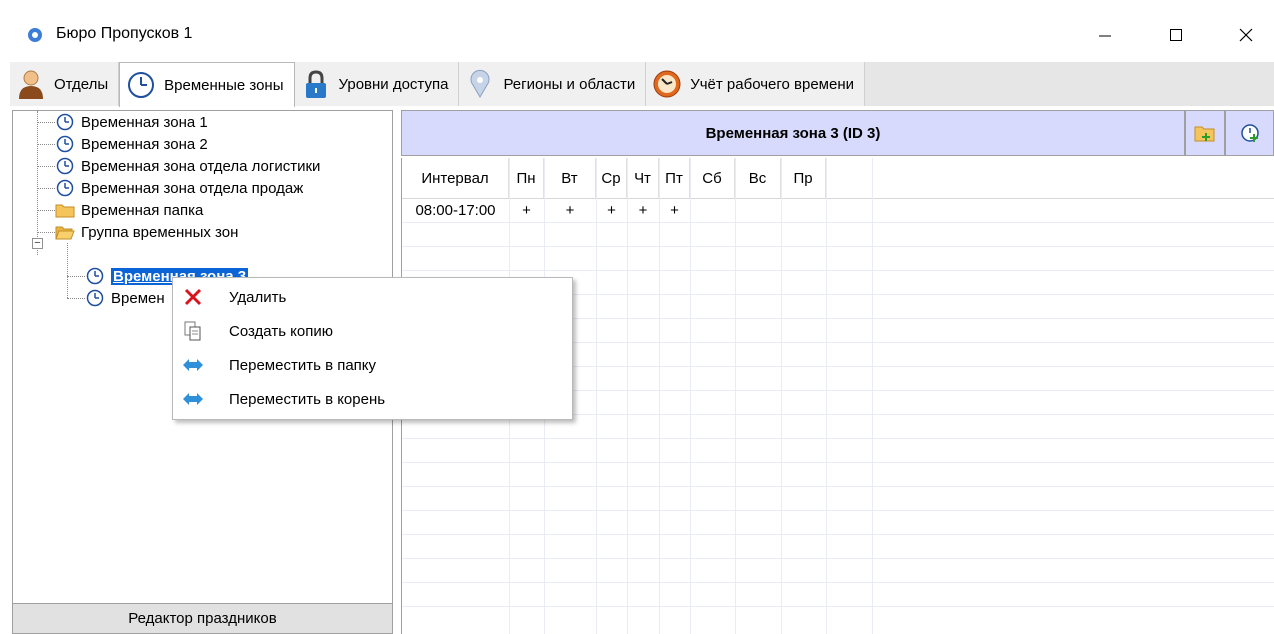  Describe the element at coordinates (303, 365) in the screenshot. I see `menu-item-label: Переместить в папку` at that location.